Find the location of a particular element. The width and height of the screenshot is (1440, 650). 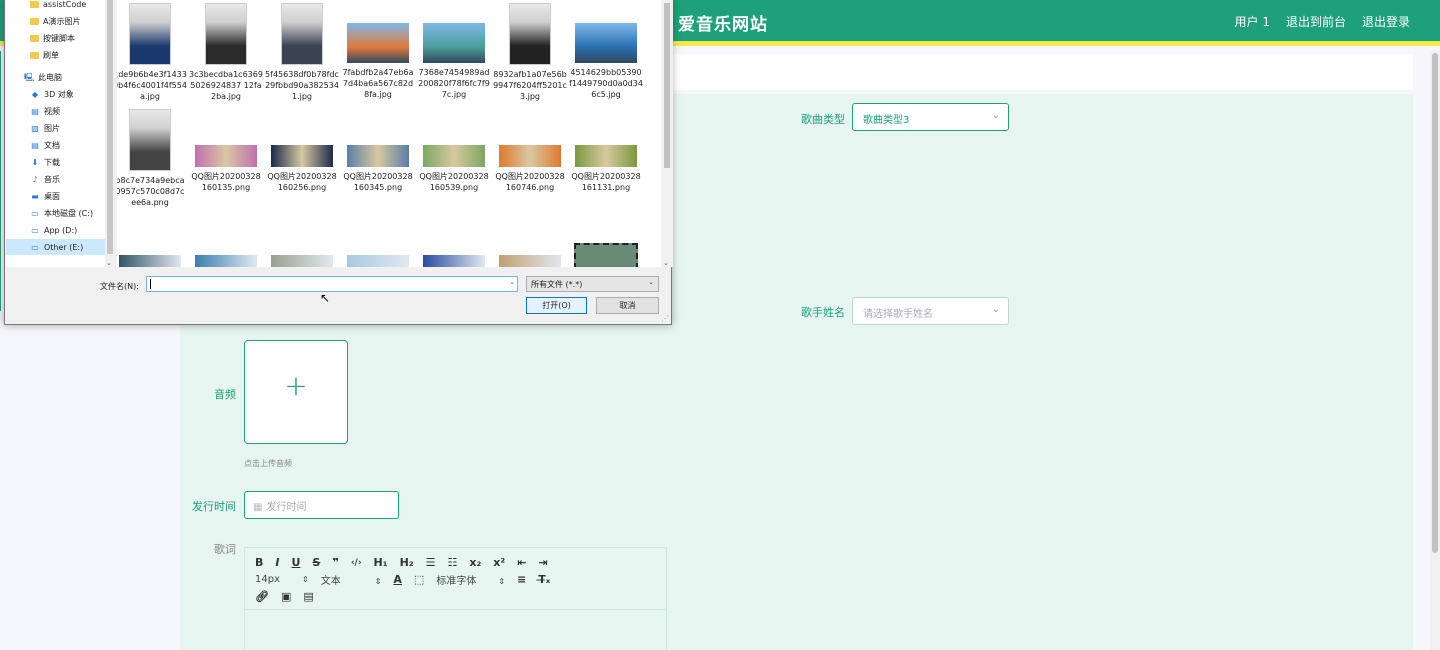

file-item: 5f45638df0b78fdc29fbbd90a3825341.jpg is located at coordinates (302, 52).